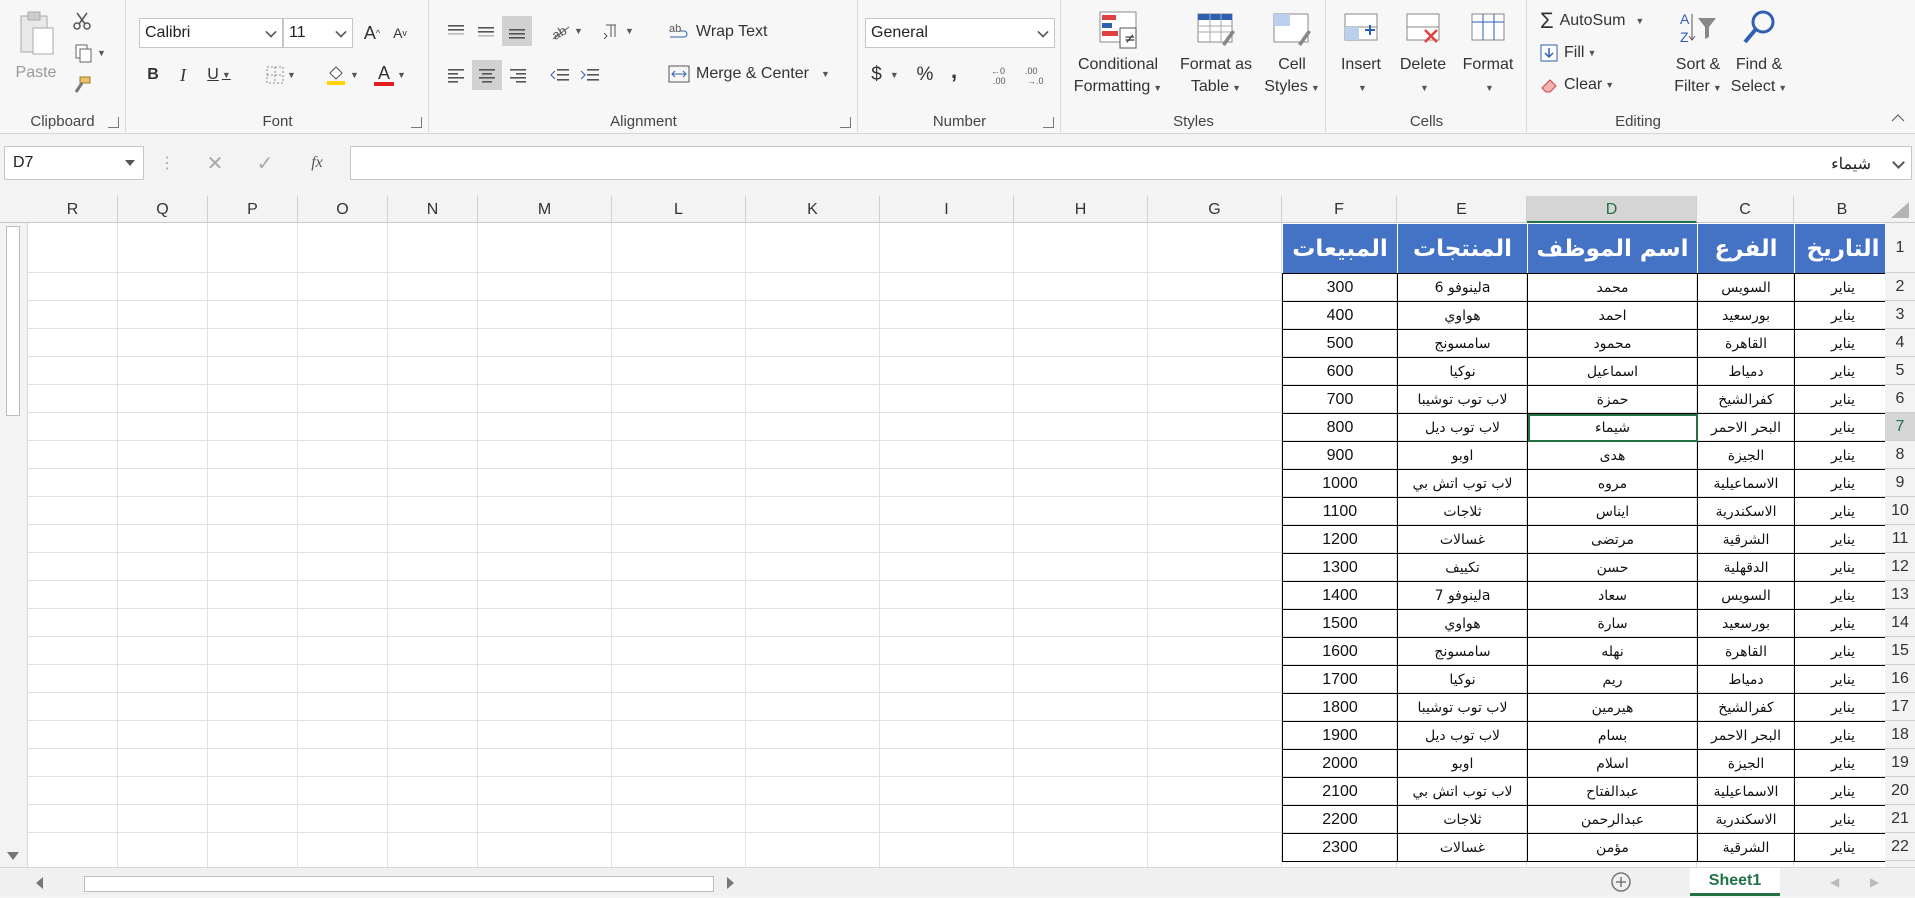 The image size is (1915, 898). What do you see at coordinates (813, 209) in the screenshot?
I see `column-header-k: K` at bounding box center [813, 209].